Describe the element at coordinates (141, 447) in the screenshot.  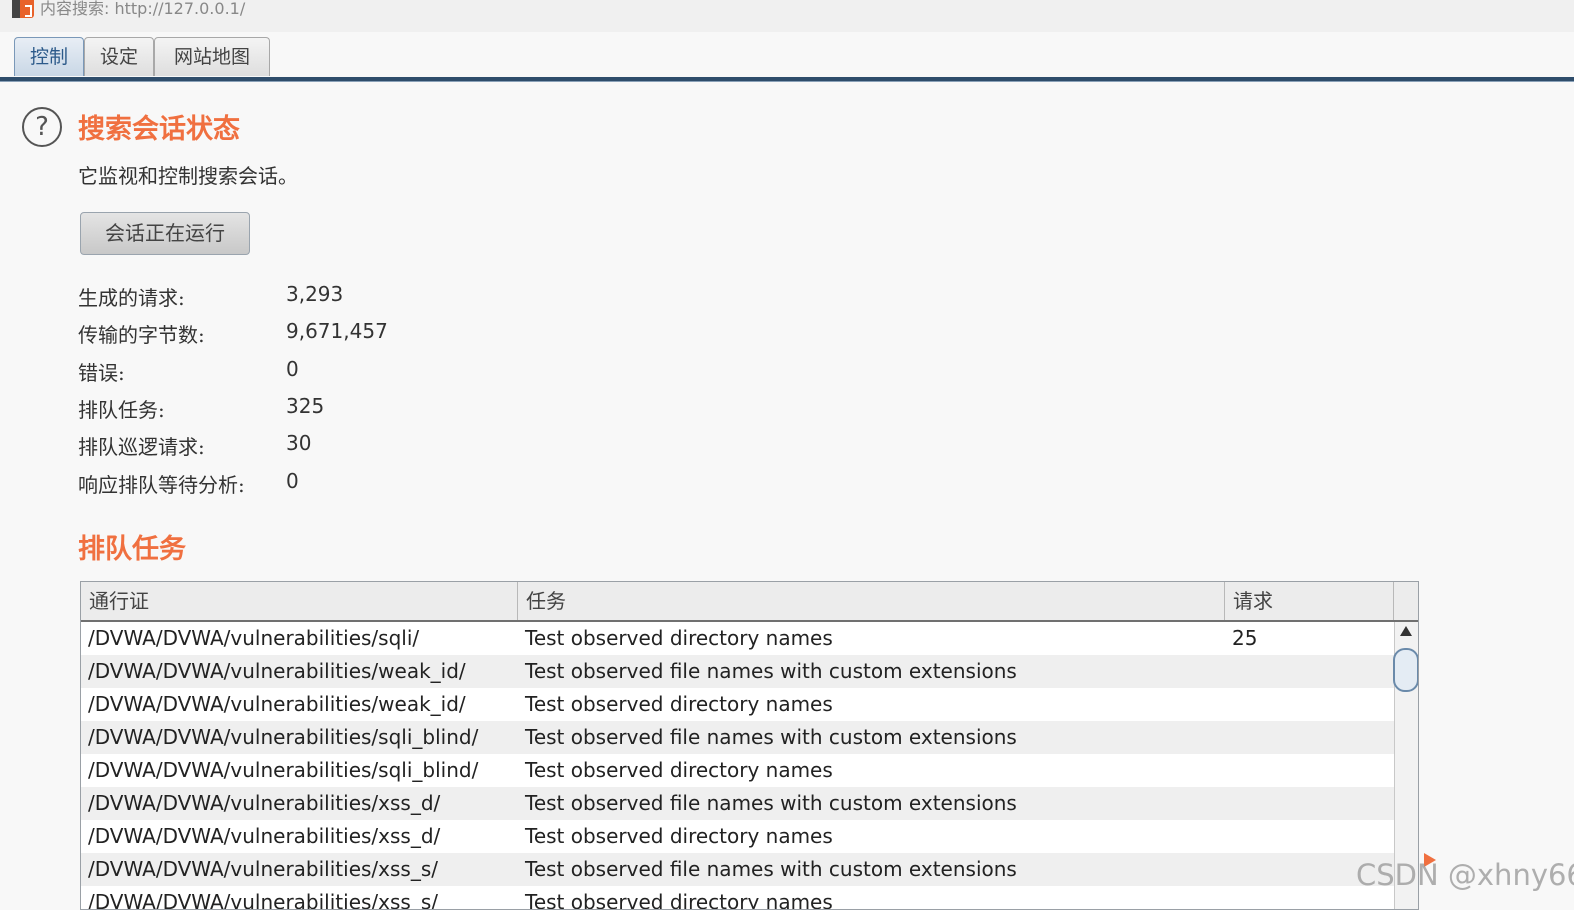
I see `stat-label: 排队巡逻请求:` at that location.